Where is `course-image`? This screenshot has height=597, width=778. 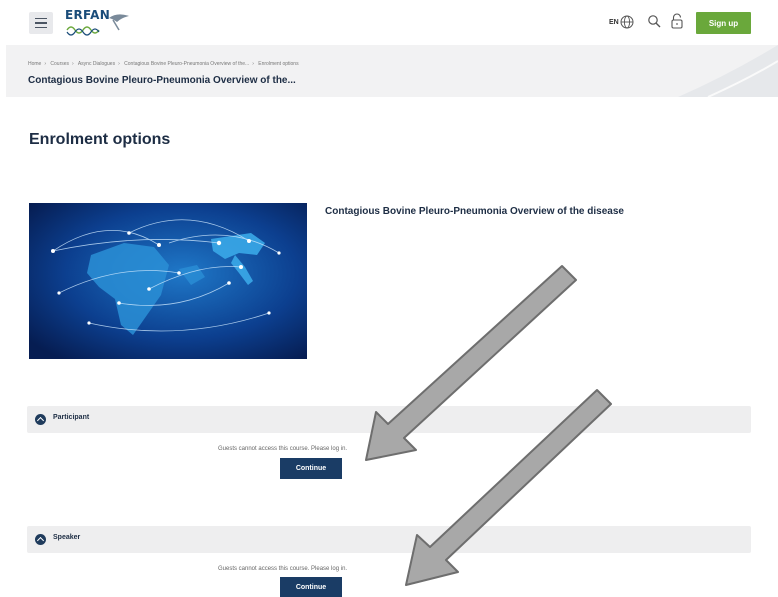
course-image is located at coordinates (168, 281).